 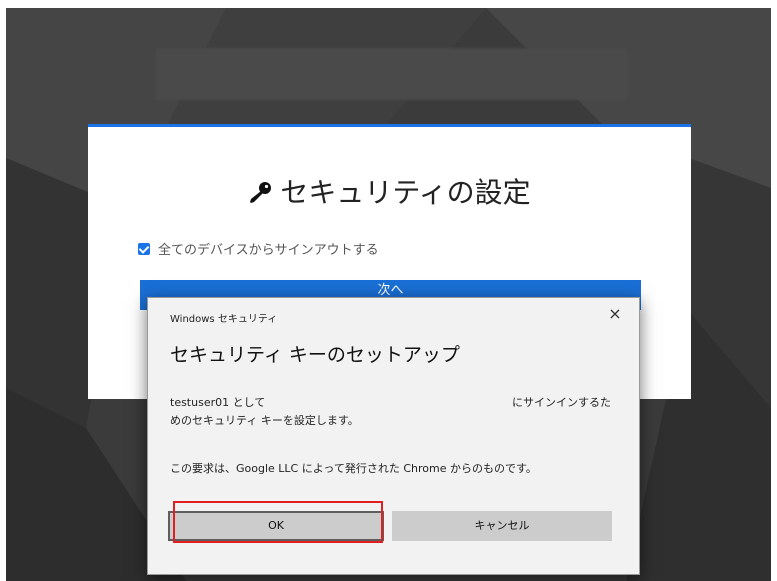 I want to click on close-icon: ×, so click(x=615, y=314).